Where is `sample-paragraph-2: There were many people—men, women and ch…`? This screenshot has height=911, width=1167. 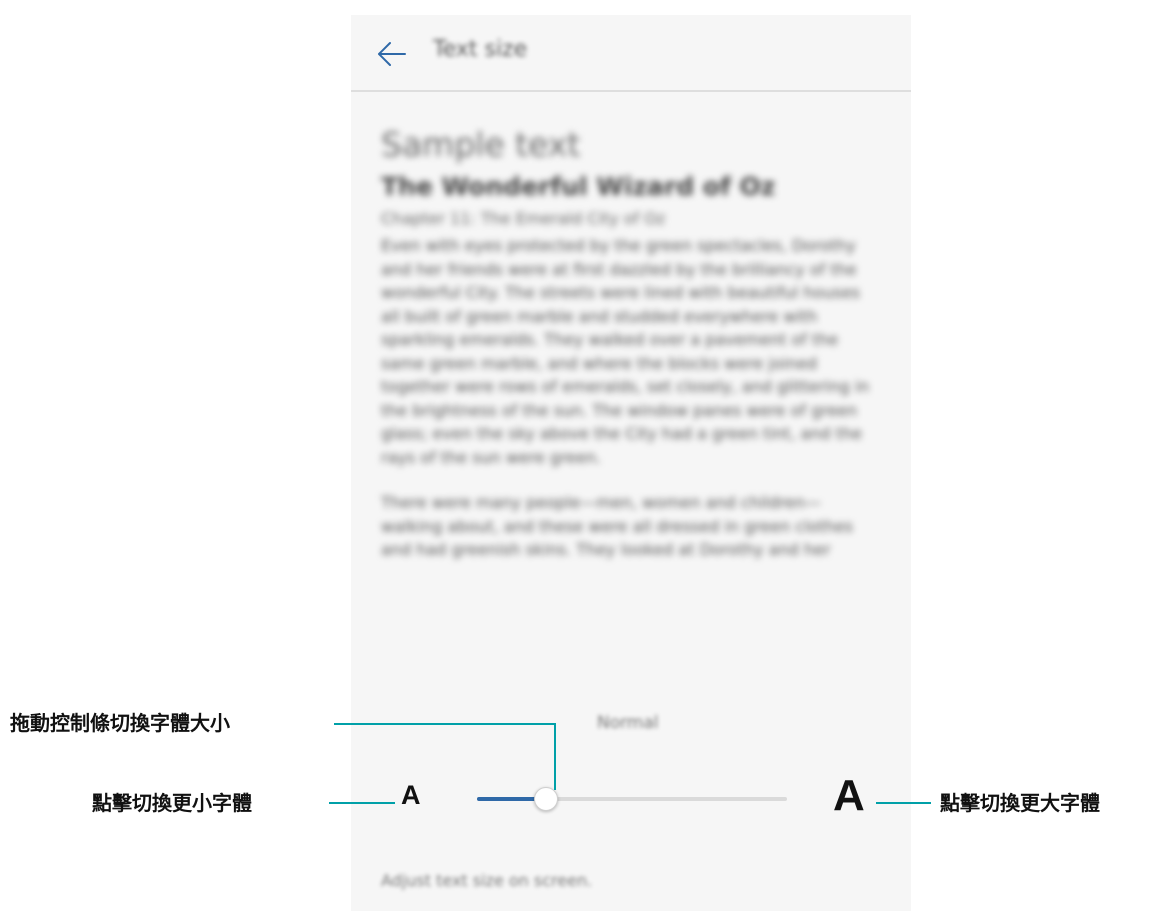 sample-paragraph-2: There were many people—men, women and ch… is located at coordinates (617, 526).